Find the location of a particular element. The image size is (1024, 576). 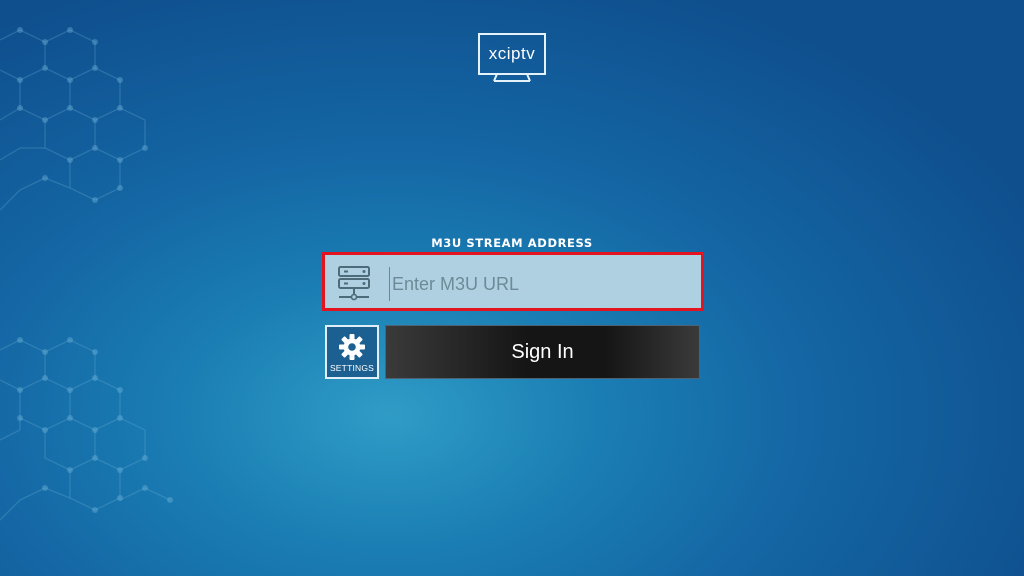

tv-logo-icon is located at coordinates (512, 78).